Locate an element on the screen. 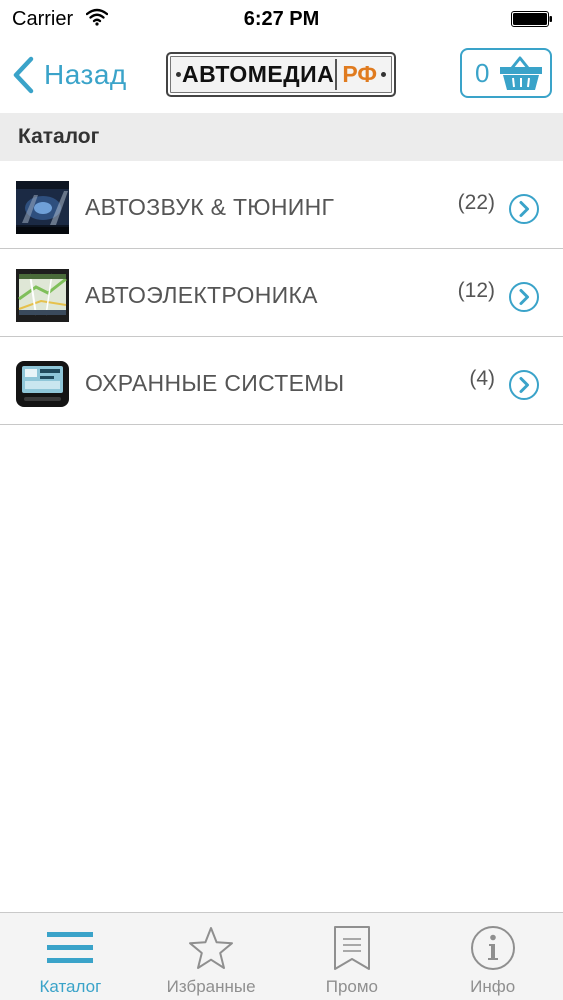 This screenshot has height=1000, width=563. tab-promo: Промо is located at coordinates (352, 956).